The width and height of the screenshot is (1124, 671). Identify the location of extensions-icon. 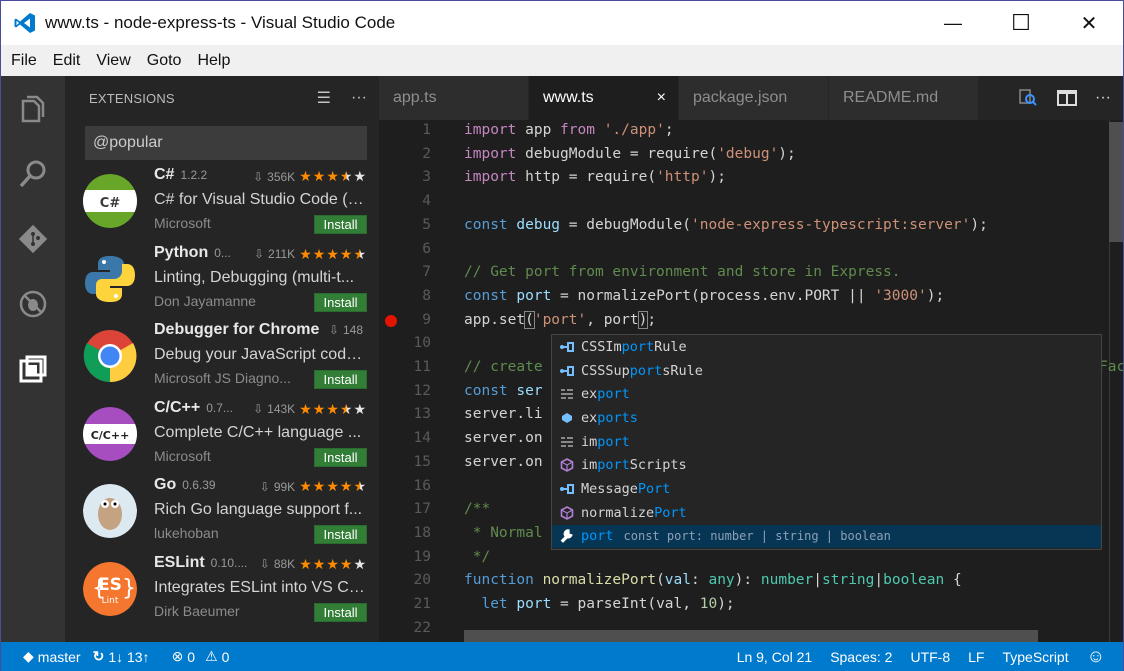
(33, 368).